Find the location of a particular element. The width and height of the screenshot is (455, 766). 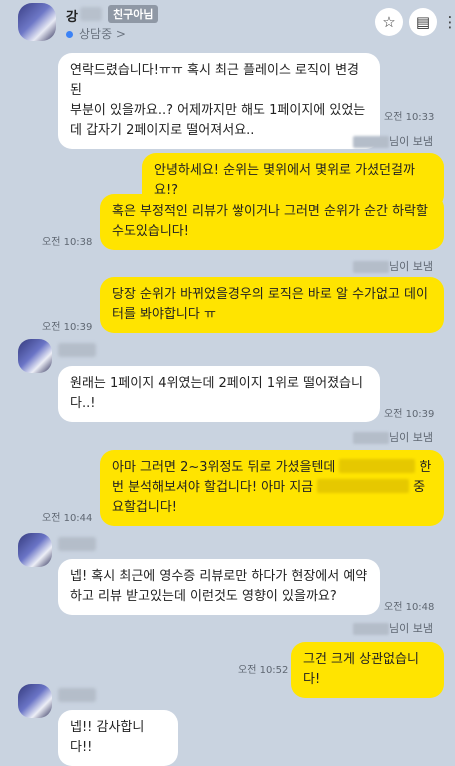

status-badge: 친구아님 is located at coordinates (133, 14).